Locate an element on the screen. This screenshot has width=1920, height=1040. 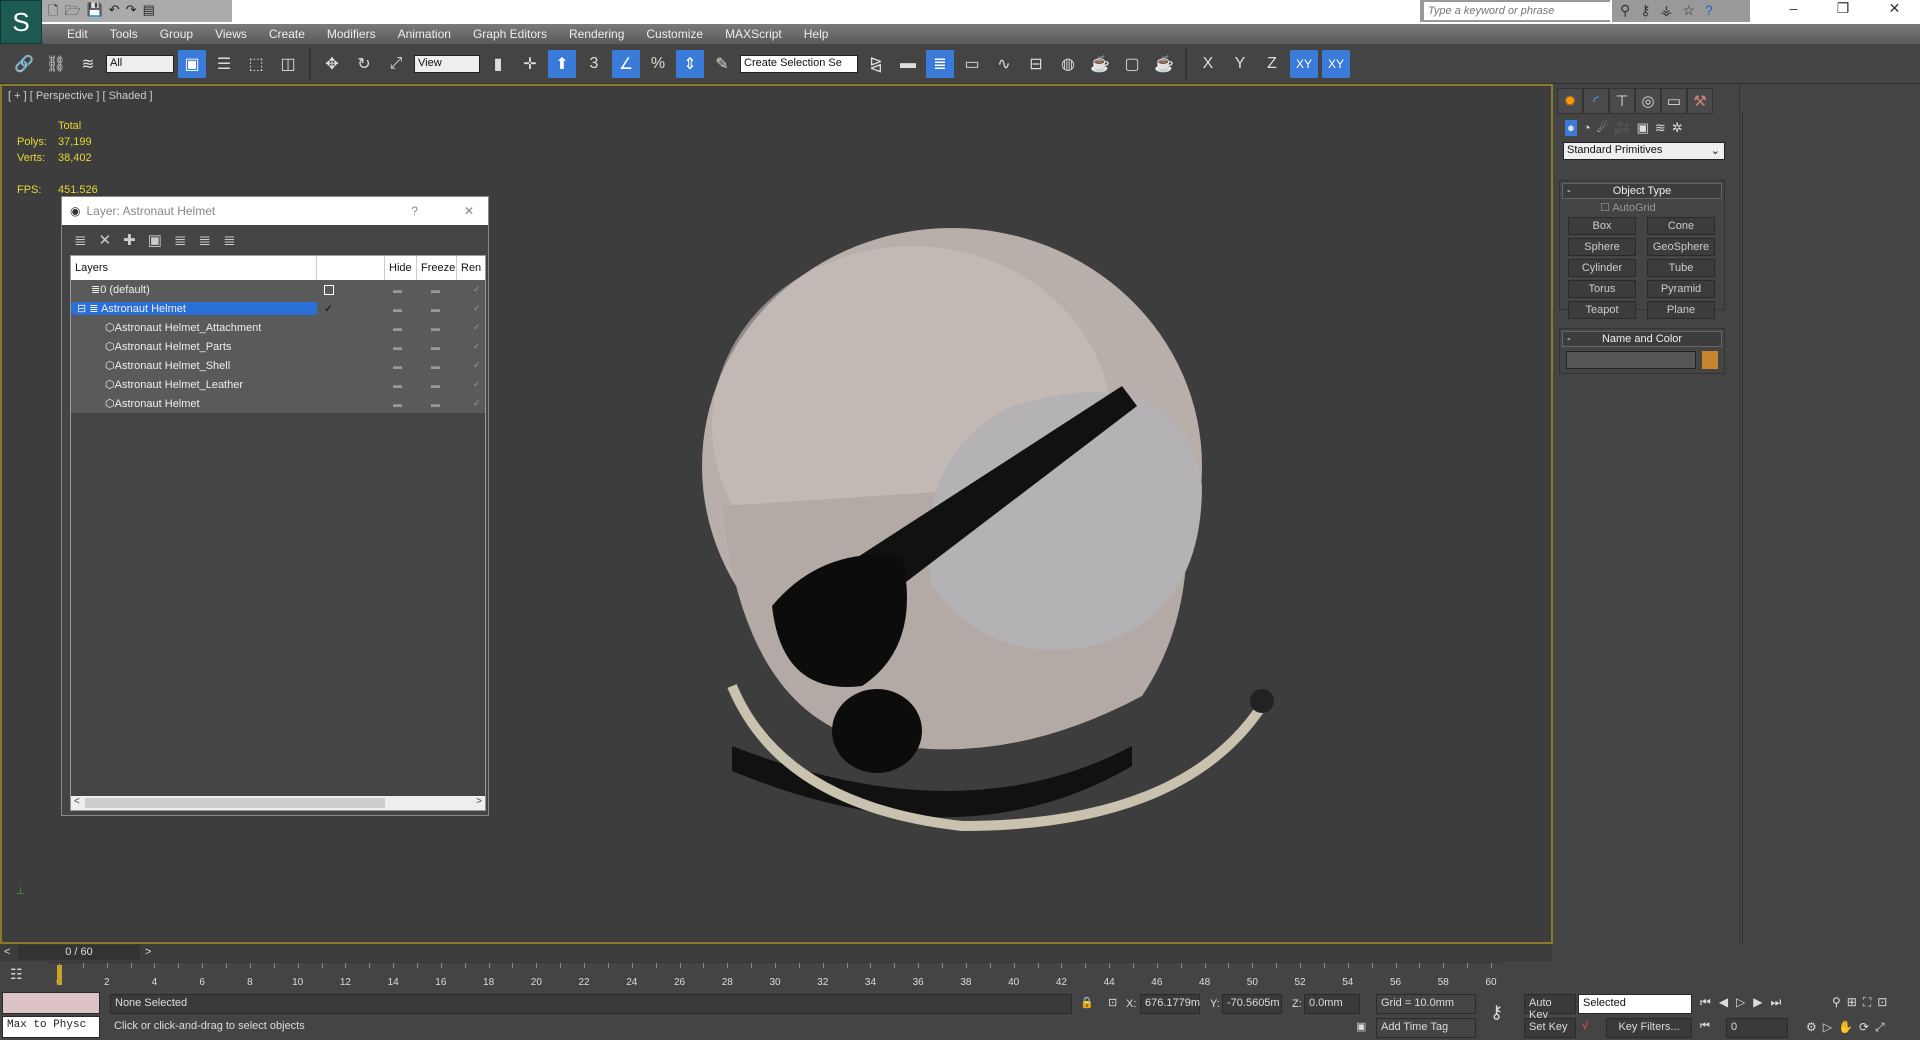
add-time-tag: Add Time Tag is located at coordinates (1426, 1028).